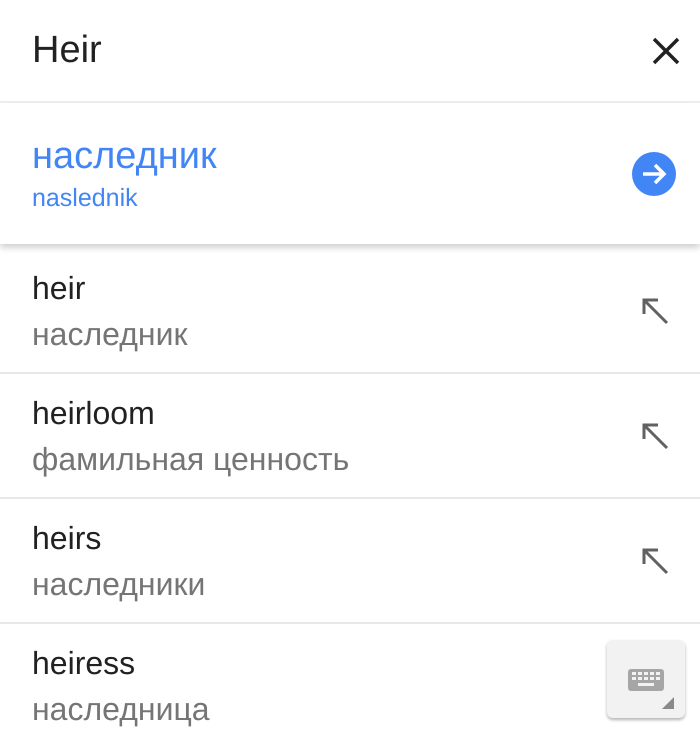 This screenshot has height=733, width=700. What do you see at coordinates (110, 334) in the screenshot?
I see `suggestion-translation: наследник` at bounding box center [110, 334].